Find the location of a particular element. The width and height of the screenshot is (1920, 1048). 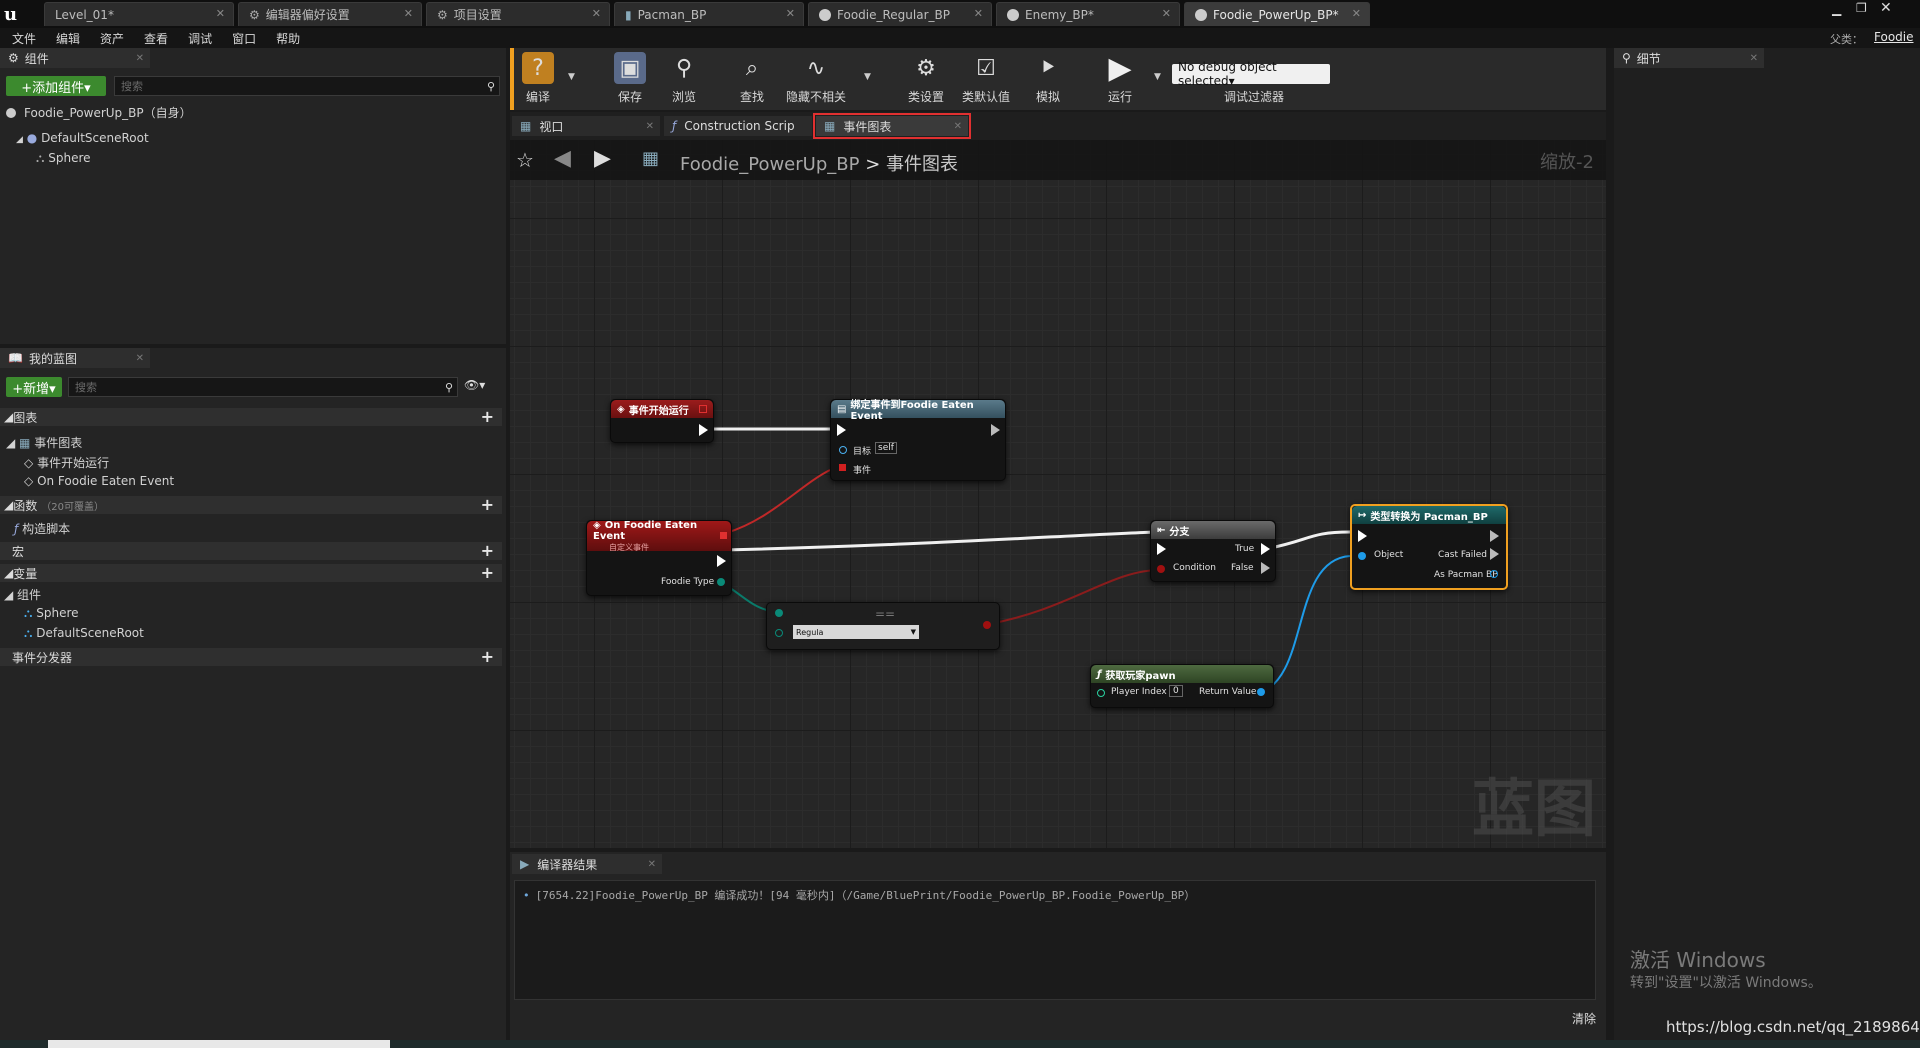

var-sphere-item: ⛬ Sphere is located at coordinates (51, 613).